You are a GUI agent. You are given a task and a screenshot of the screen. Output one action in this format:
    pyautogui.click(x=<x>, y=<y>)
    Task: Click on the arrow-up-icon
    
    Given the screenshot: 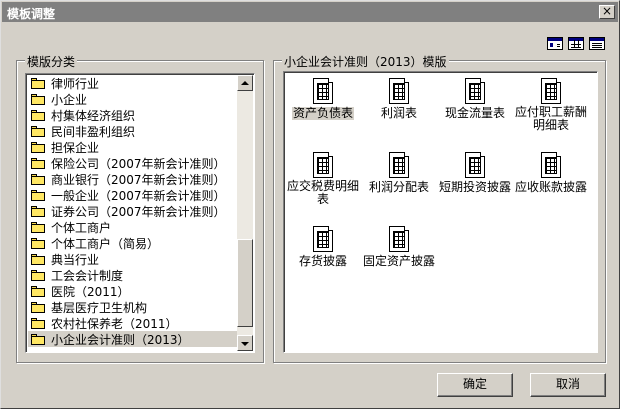 What is the action you would take?
    pyautogui.click(x=245, y=83)
    